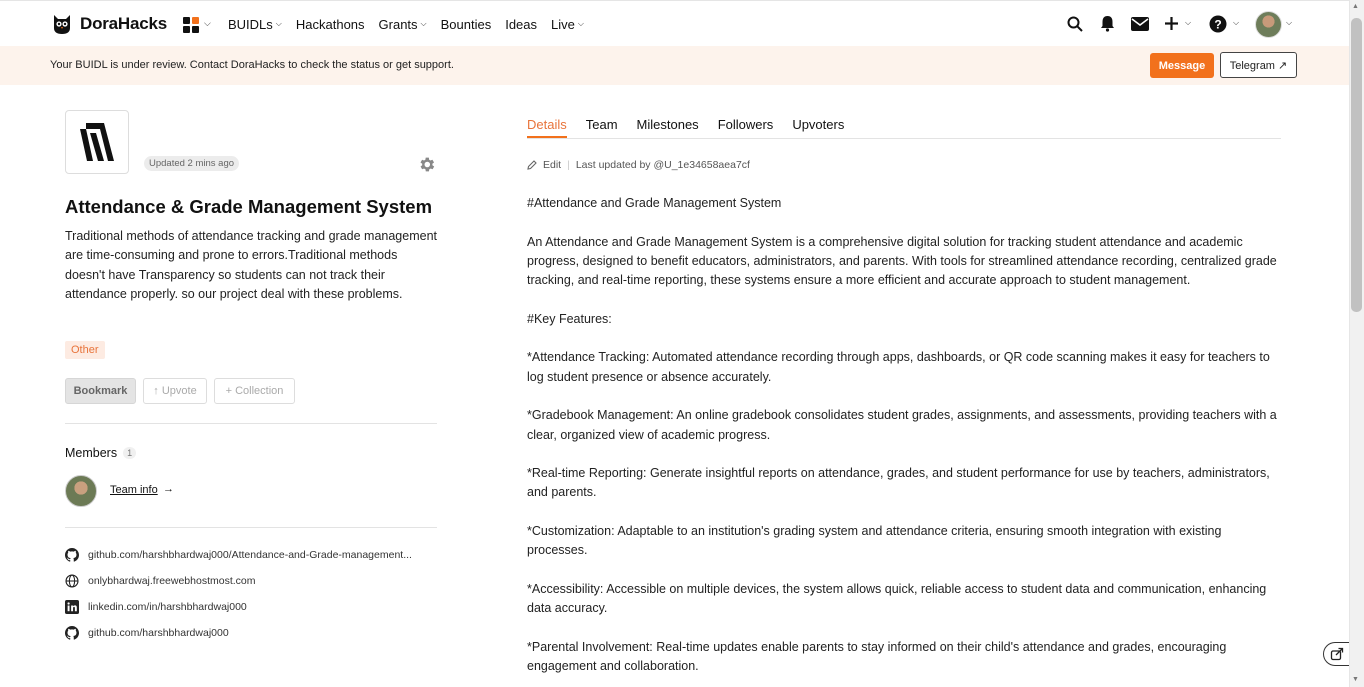  I want to click on members-title: Members, so click(91, 453).